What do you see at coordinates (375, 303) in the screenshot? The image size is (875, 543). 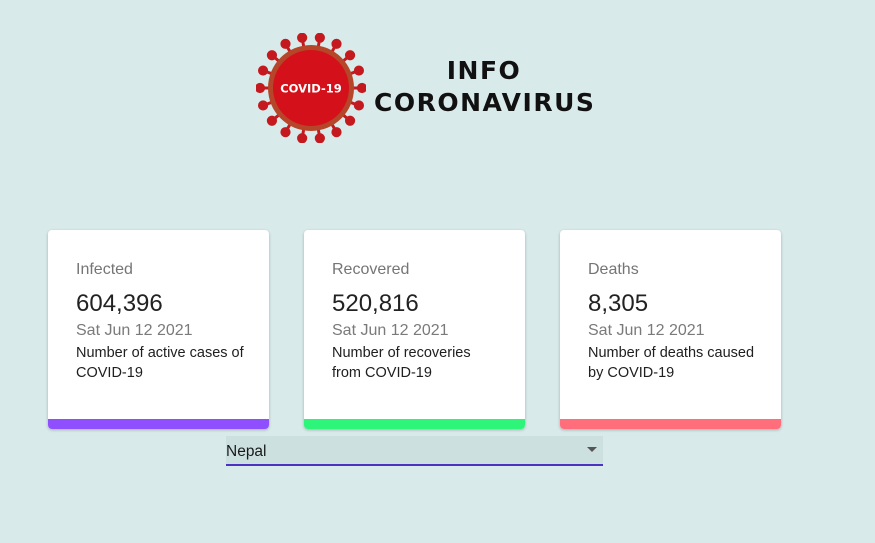 I see `card-value: 520,816` at bounding box center [375, 303].